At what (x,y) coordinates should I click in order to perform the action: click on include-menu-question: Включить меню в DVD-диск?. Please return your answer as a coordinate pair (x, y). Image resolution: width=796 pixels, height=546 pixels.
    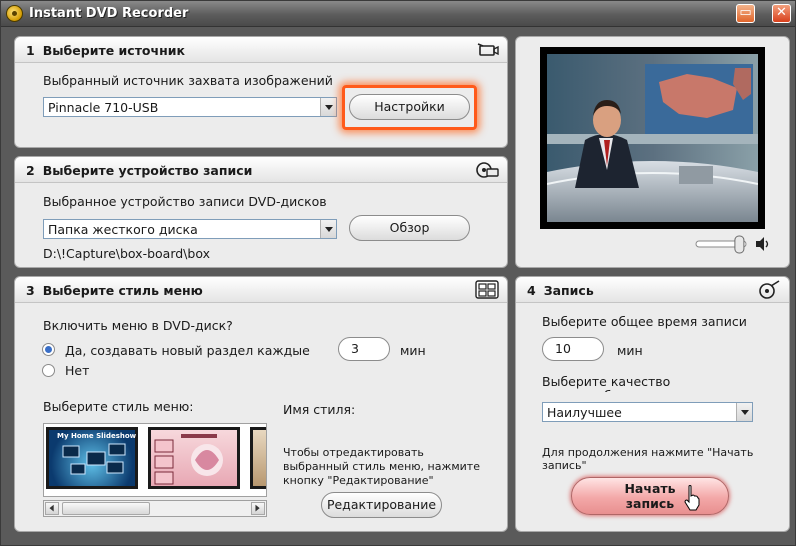
    Looking at the image, I should click on (138, 325).